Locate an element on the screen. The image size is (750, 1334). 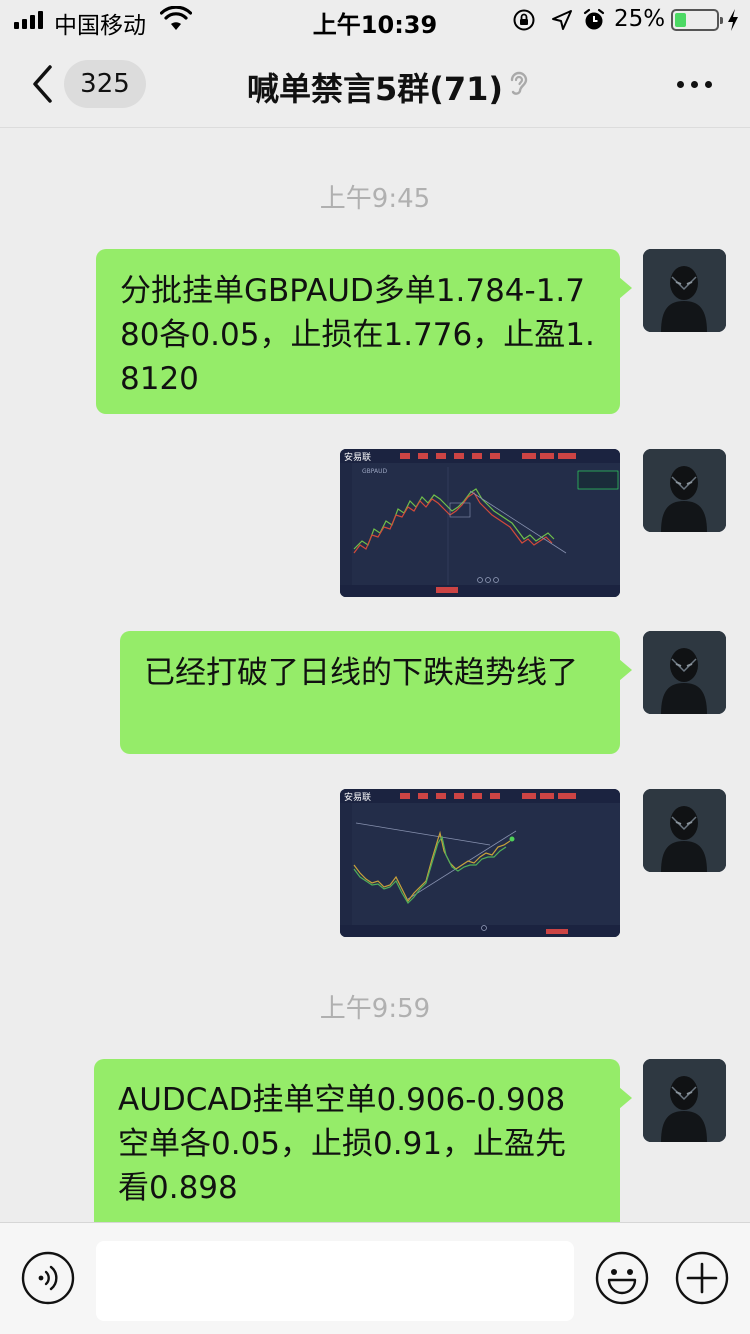
charging-icon is located at coordinates (733, 20).